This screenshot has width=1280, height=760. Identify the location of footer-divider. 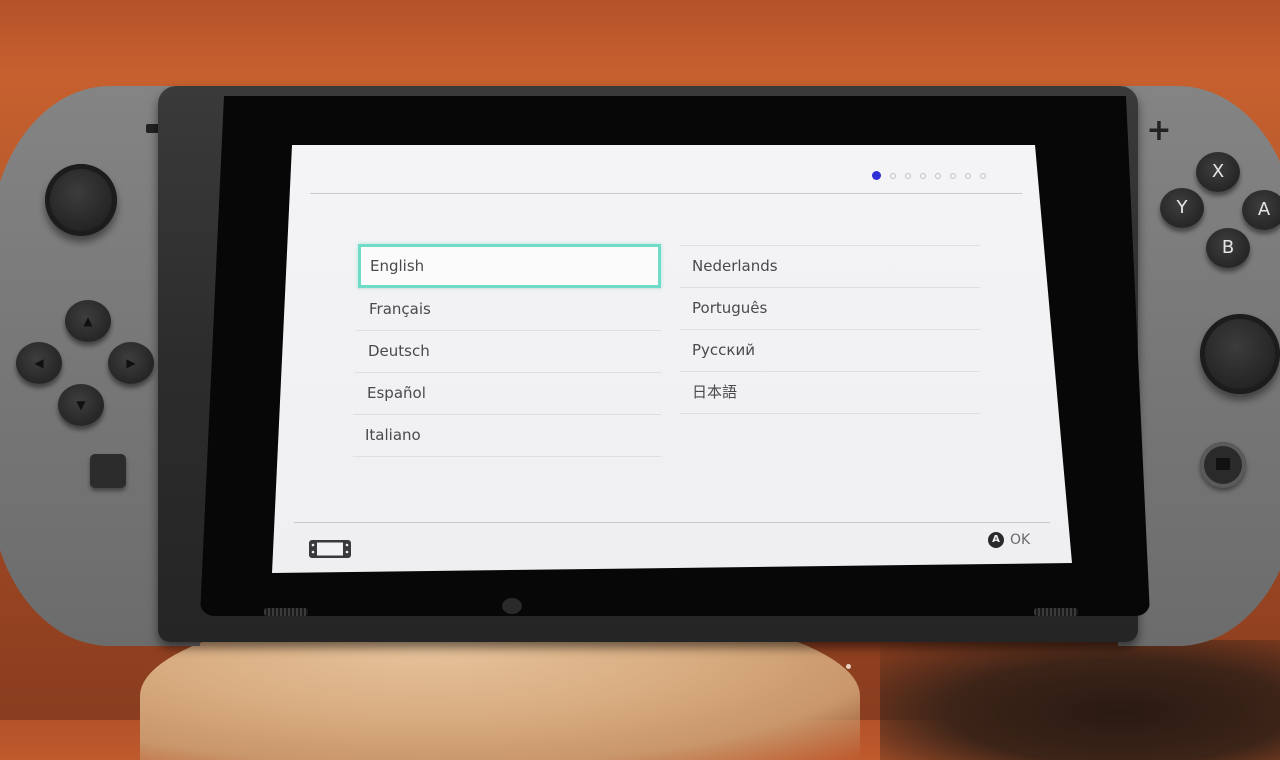
(672, 522).